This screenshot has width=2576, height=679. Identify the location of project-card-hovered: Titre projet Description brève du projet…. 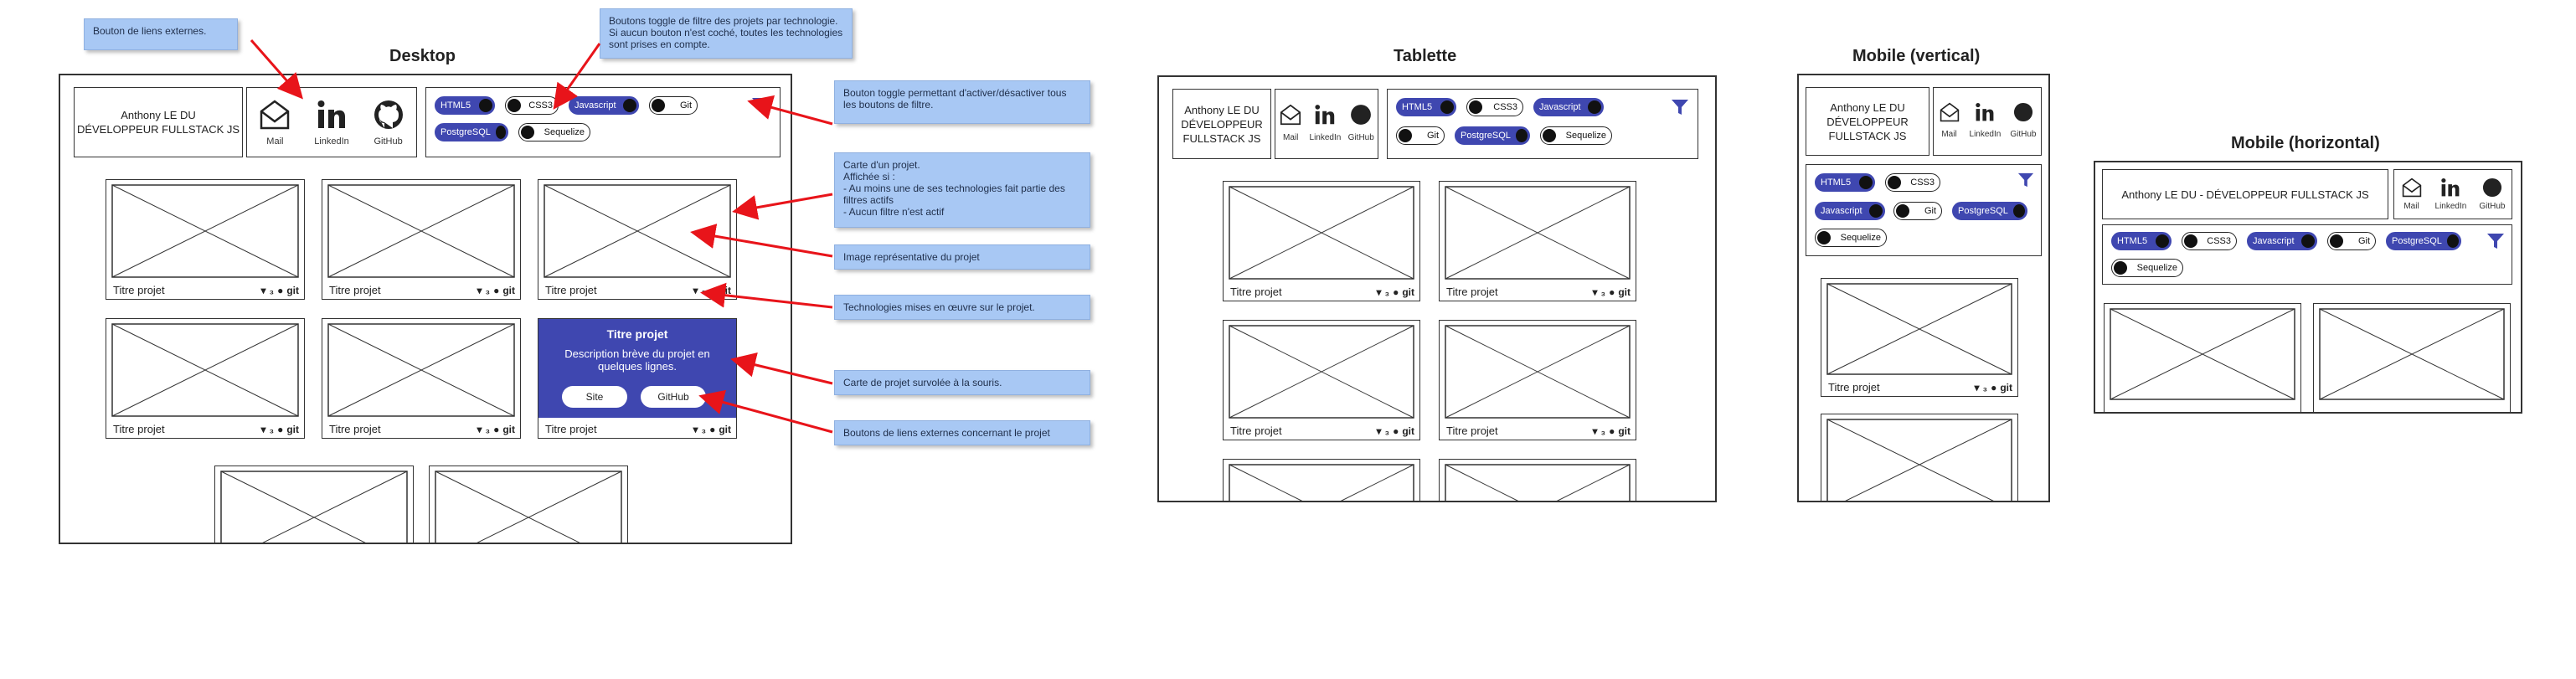
(637, 378).